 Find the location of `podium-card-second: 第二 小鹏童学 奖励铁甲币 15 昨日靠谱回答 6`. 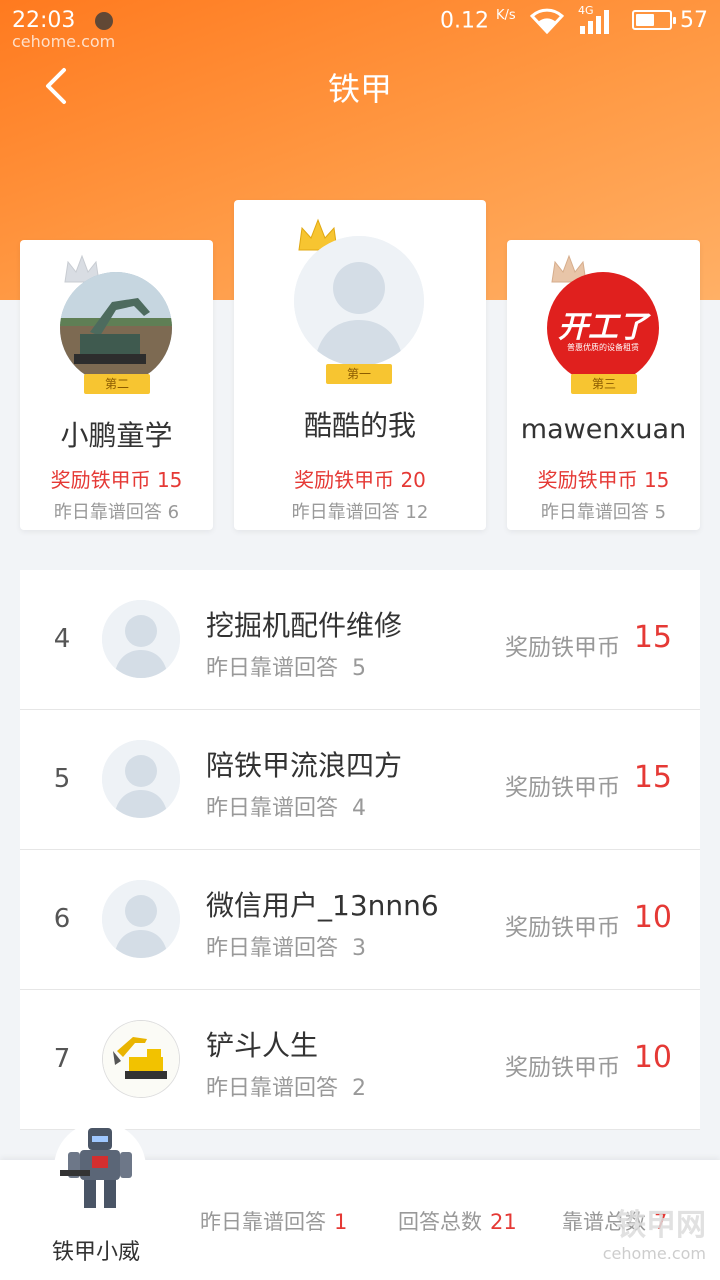

podium-card-second: 第二 小鹏童学 奖励铁甲币 15 昨日靠谱回答 6 is located at coordinates (116, 385).